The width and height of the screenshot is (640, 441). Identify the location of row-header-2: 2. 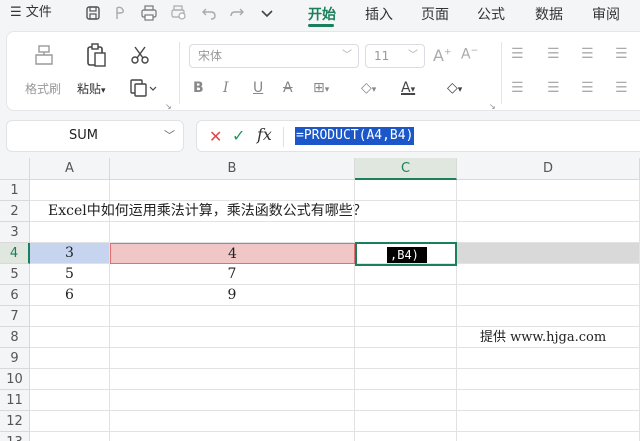
(15, 211).